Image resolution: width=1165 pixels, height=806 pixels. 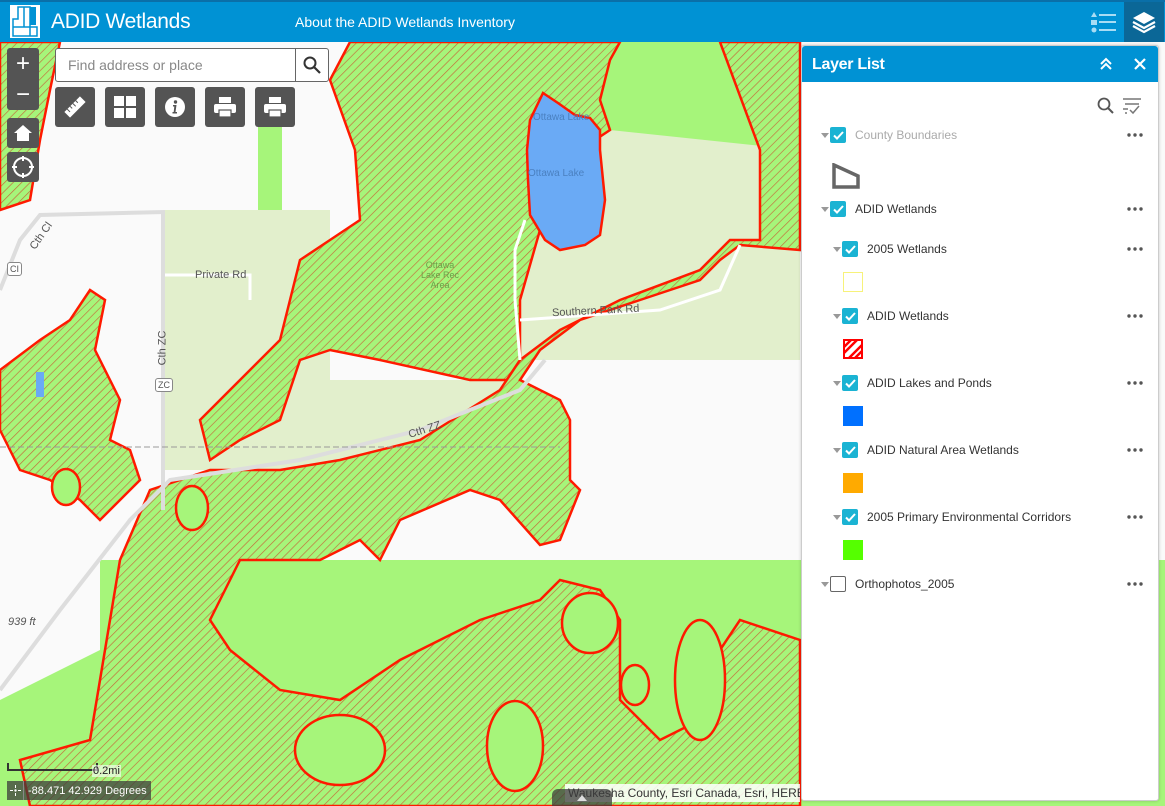 What do you see at coordinates (23, 94) in the screenshot?
I see `zoom-out-button: −` at bounding box center [23, 94].